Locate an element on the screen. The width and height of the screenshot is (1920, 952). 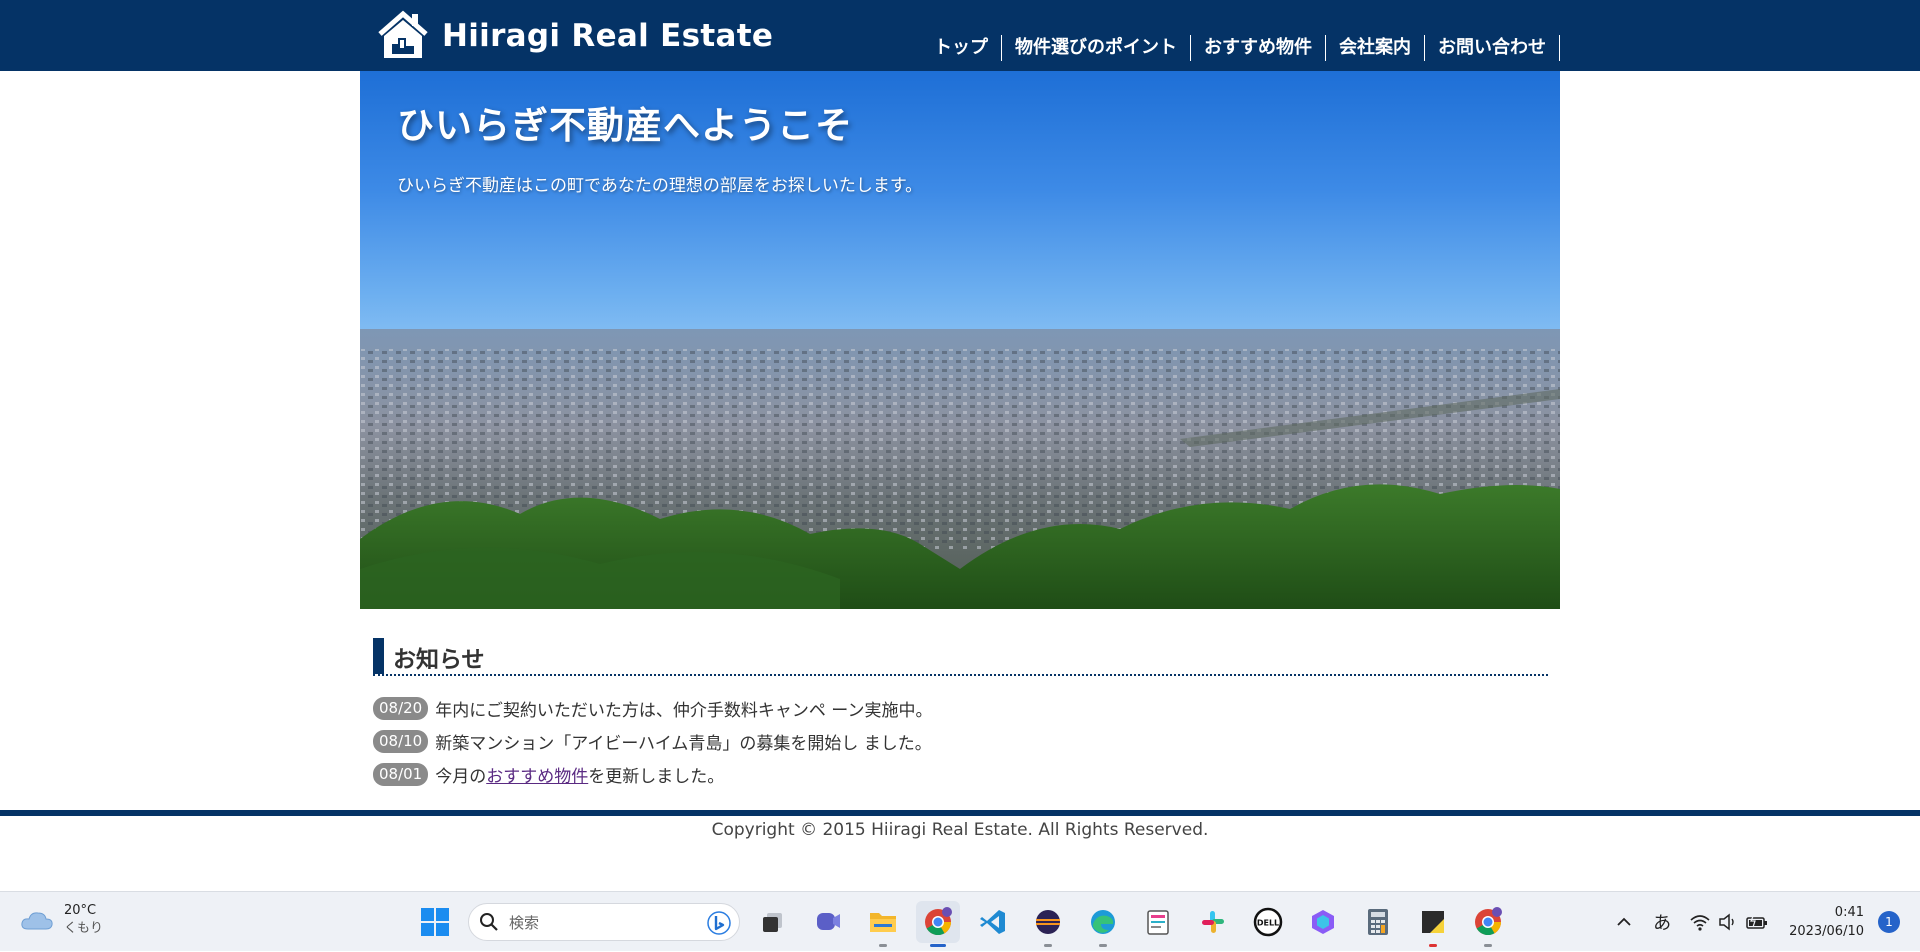
notepad-icon is located at coordinates (1158, 922).